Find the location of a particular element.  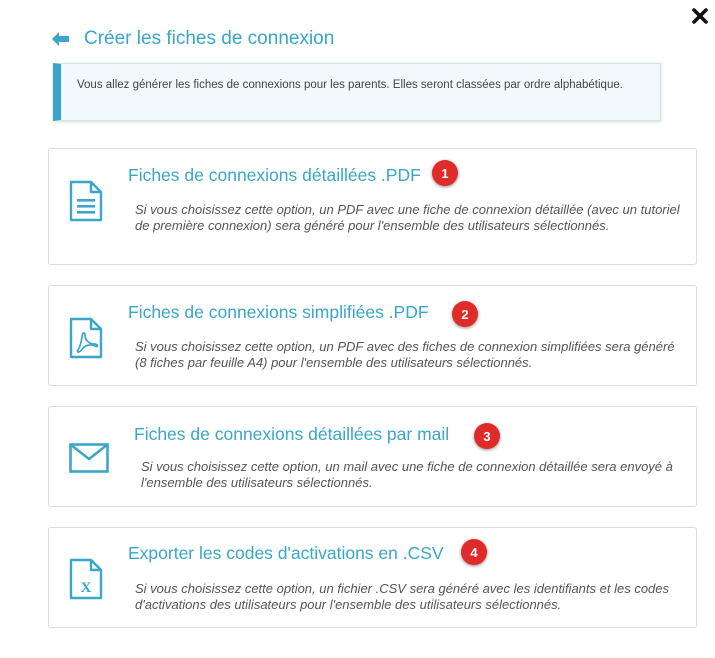

step-badge: 2 is located at coordinates (465, 314).